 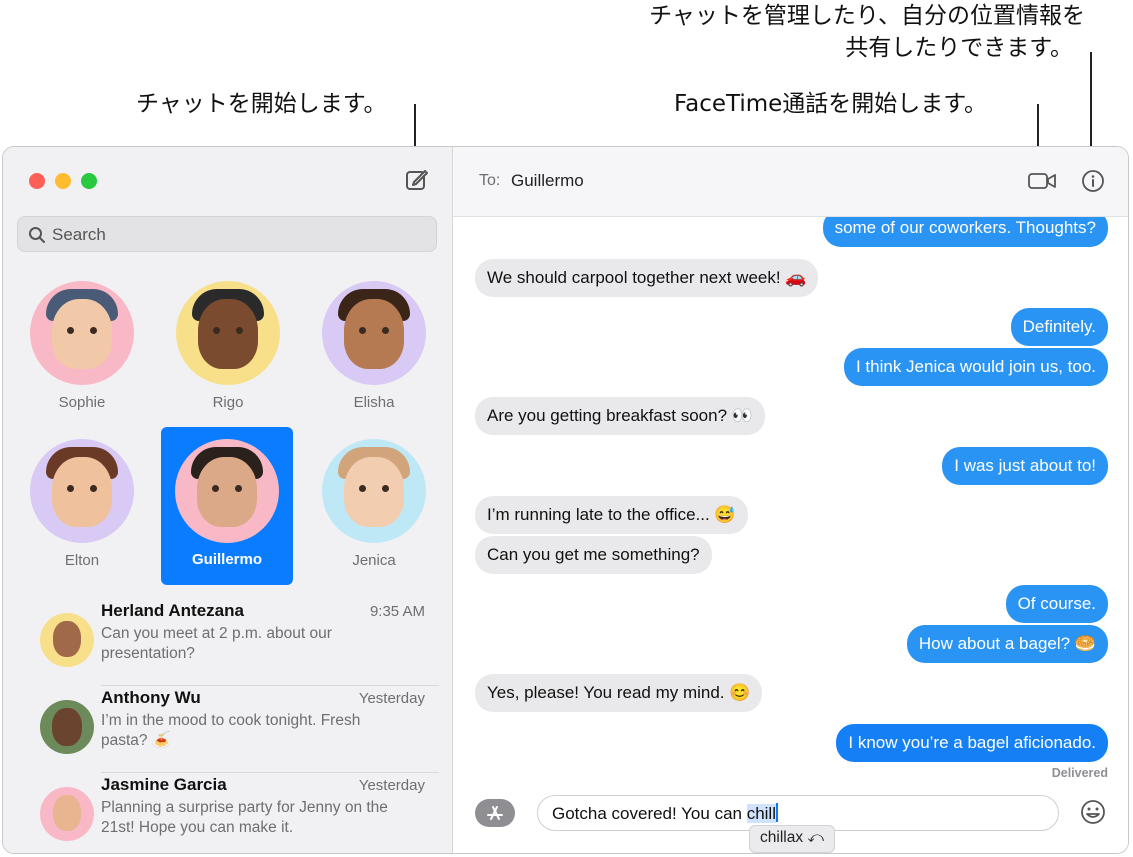 What do you see at coordinates (790, 182) in the screenshot?
I see `chat-header: To: Guillermo` at bounding box center [790, 182].